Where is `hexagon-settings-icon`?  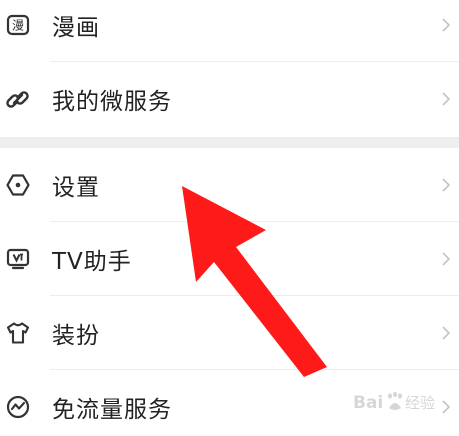
hexagon-settings-icon is located at coordinates (18, 185).